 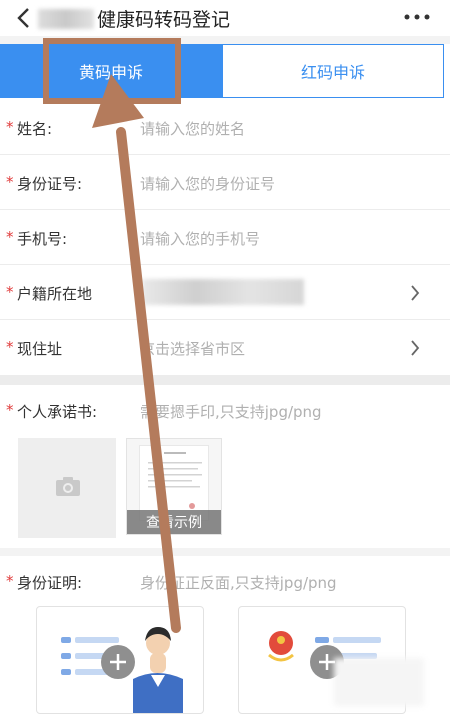 I want to click on phone-input: 请输入您的手机号, so click(x=200, y=238).